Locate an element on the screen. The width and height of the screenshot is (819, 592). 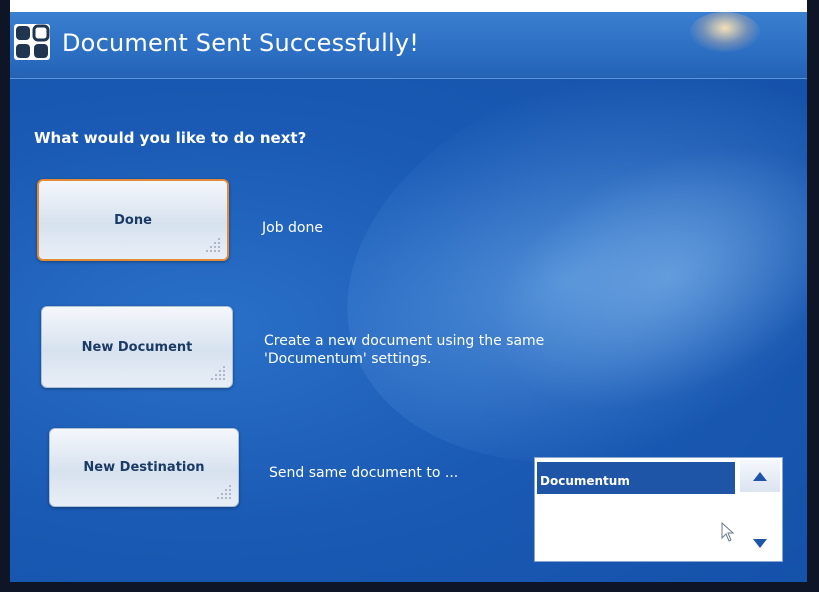
new-destination-button-label: New Destination is located at coordinates (144, 467).